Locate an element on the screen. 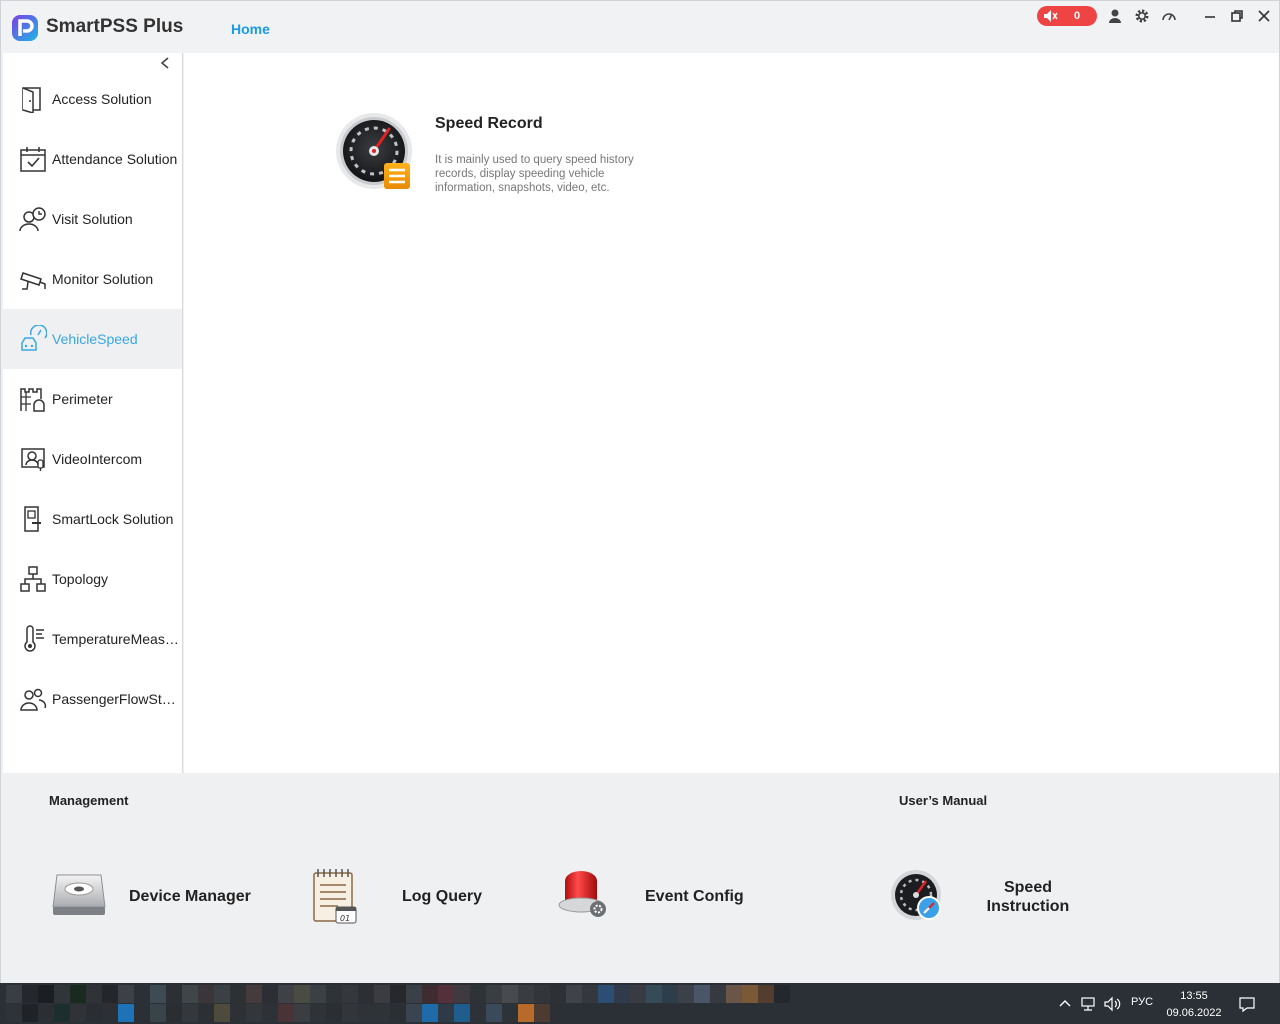 Image resolution: width=1280 pixels, height=1024 pixels. os-taskbar: РУС 13:55 09.06.2022 is located at coordinates (640, 1003).